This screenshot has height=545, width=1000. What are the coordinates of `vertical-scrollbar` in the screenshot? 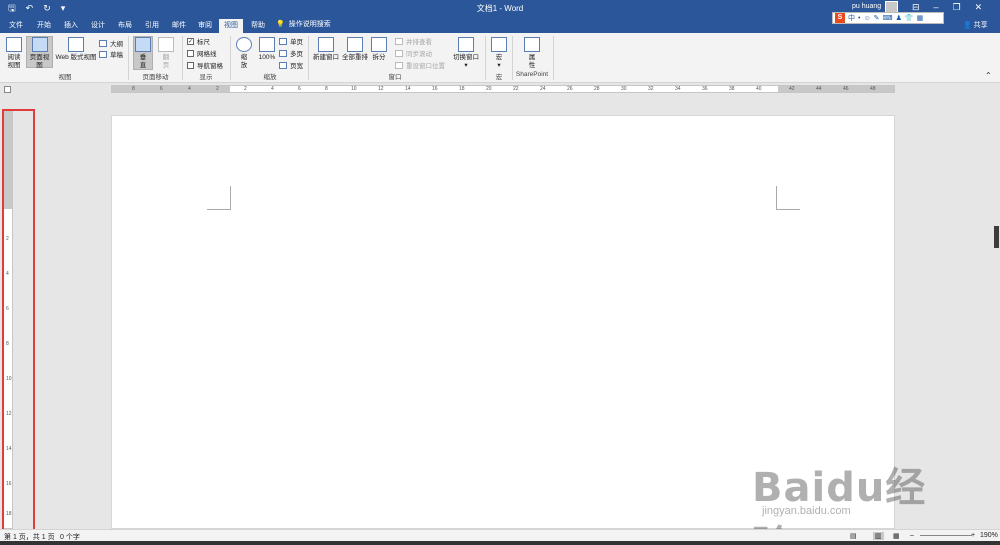 It's located at (996, 312).